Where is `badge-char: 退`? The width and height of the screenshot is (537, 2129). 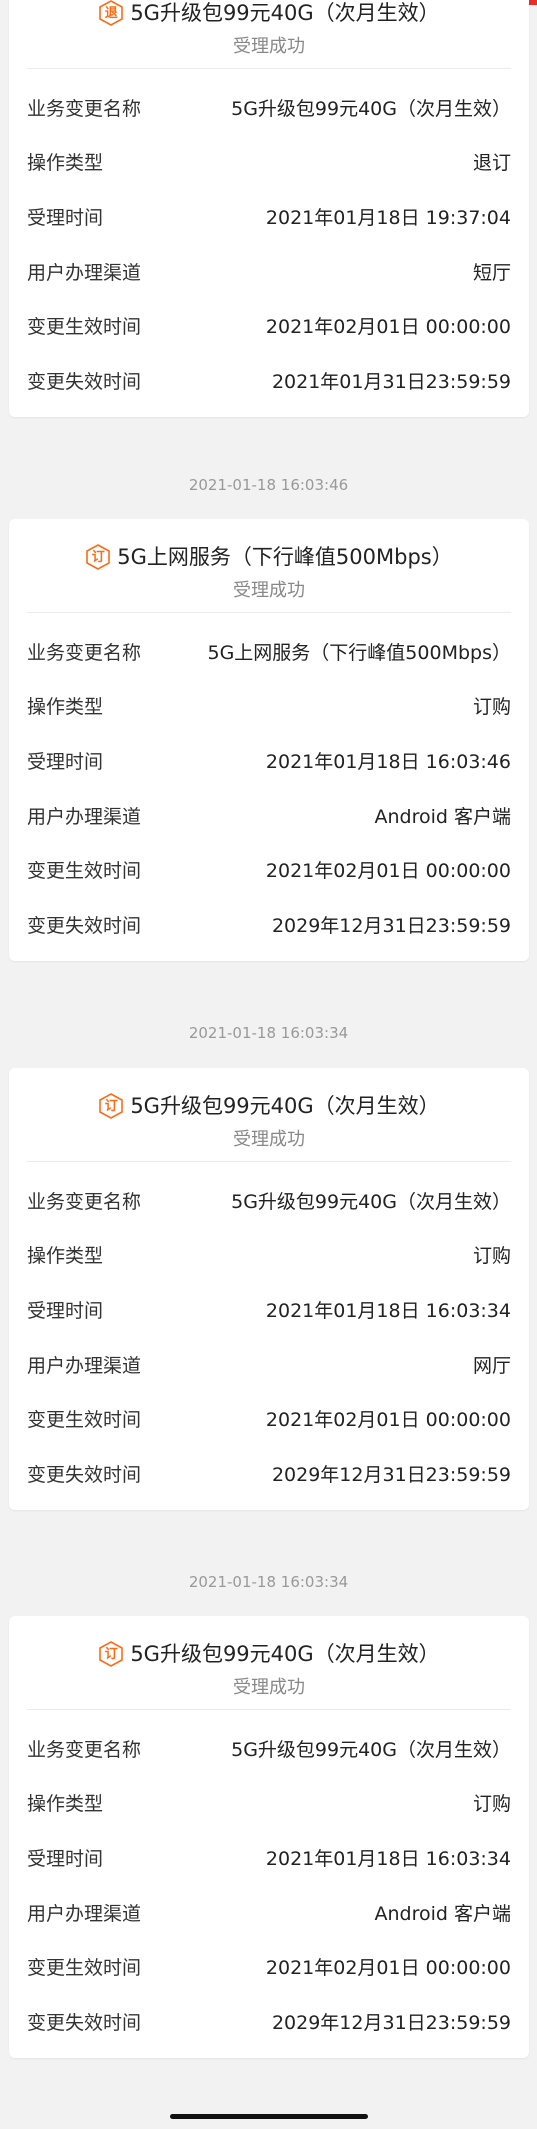 badge-char: 退 is located at coordinates (111, 13).